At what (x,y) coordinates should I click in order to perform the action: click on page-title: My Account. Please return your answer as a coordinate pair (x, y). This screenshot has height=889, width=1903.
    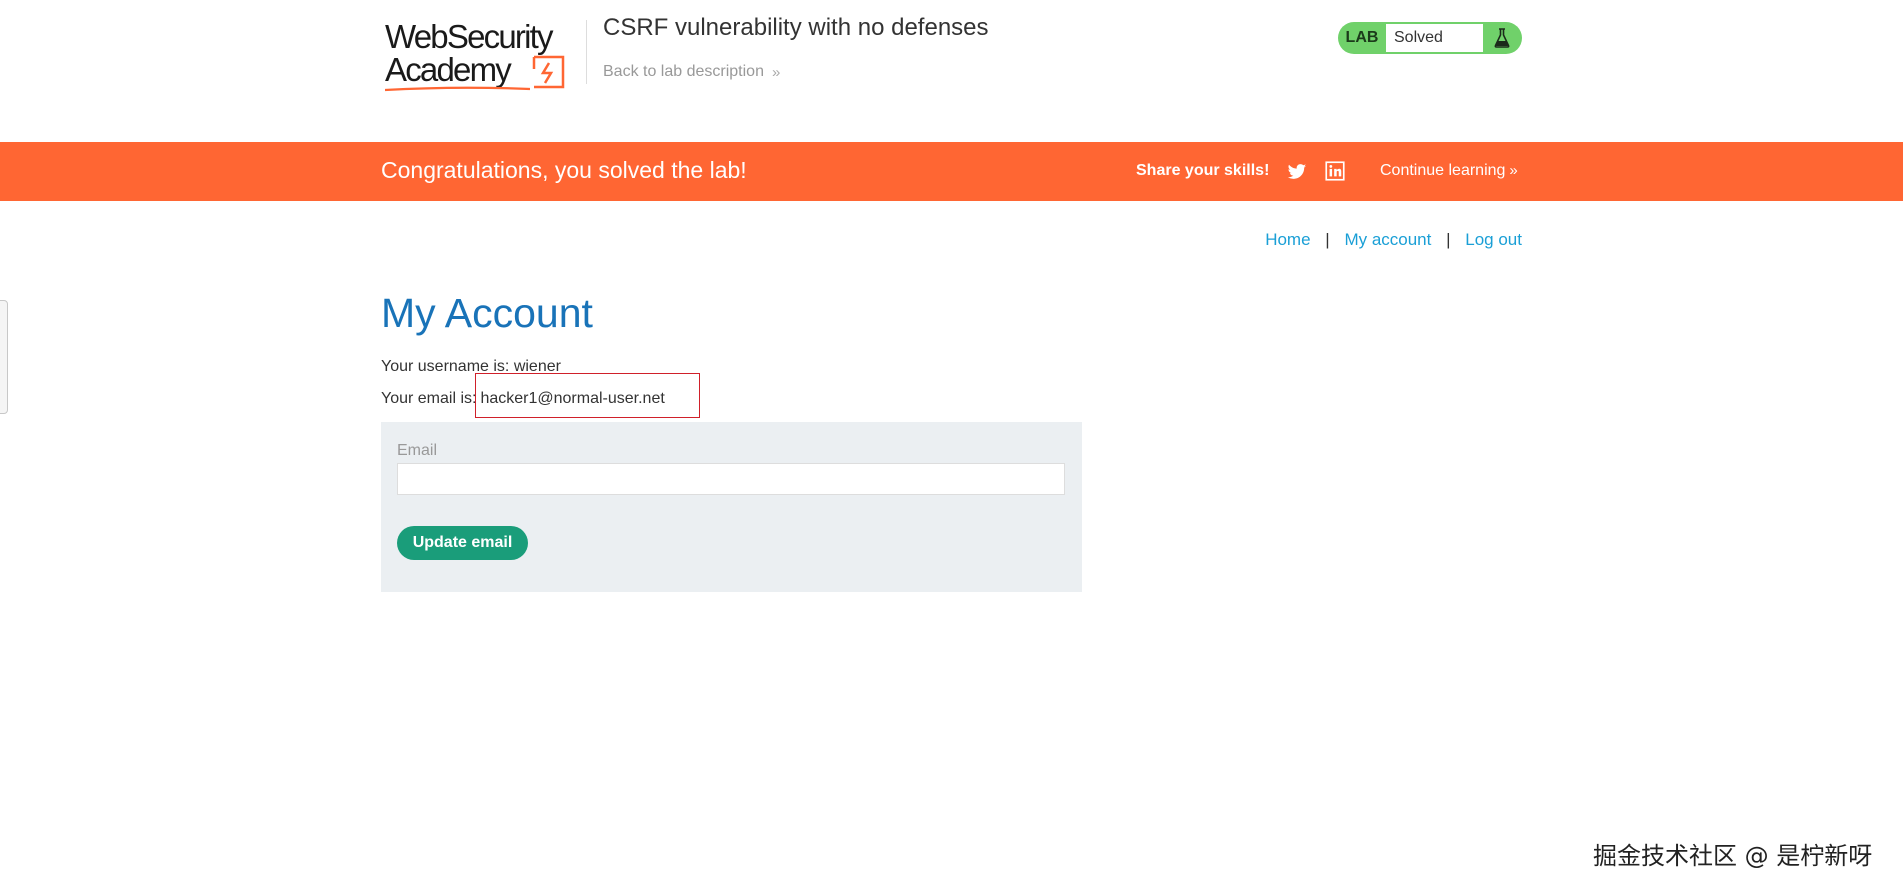
    Looking at the image, I should click on (487, 313).